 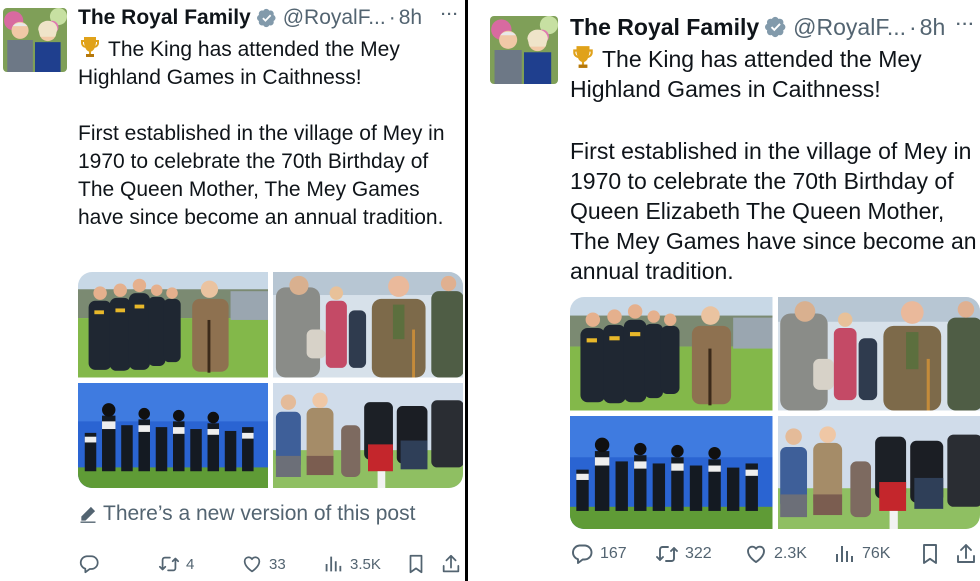 I want to click on like-button: 33, so click(x=263, y=564).